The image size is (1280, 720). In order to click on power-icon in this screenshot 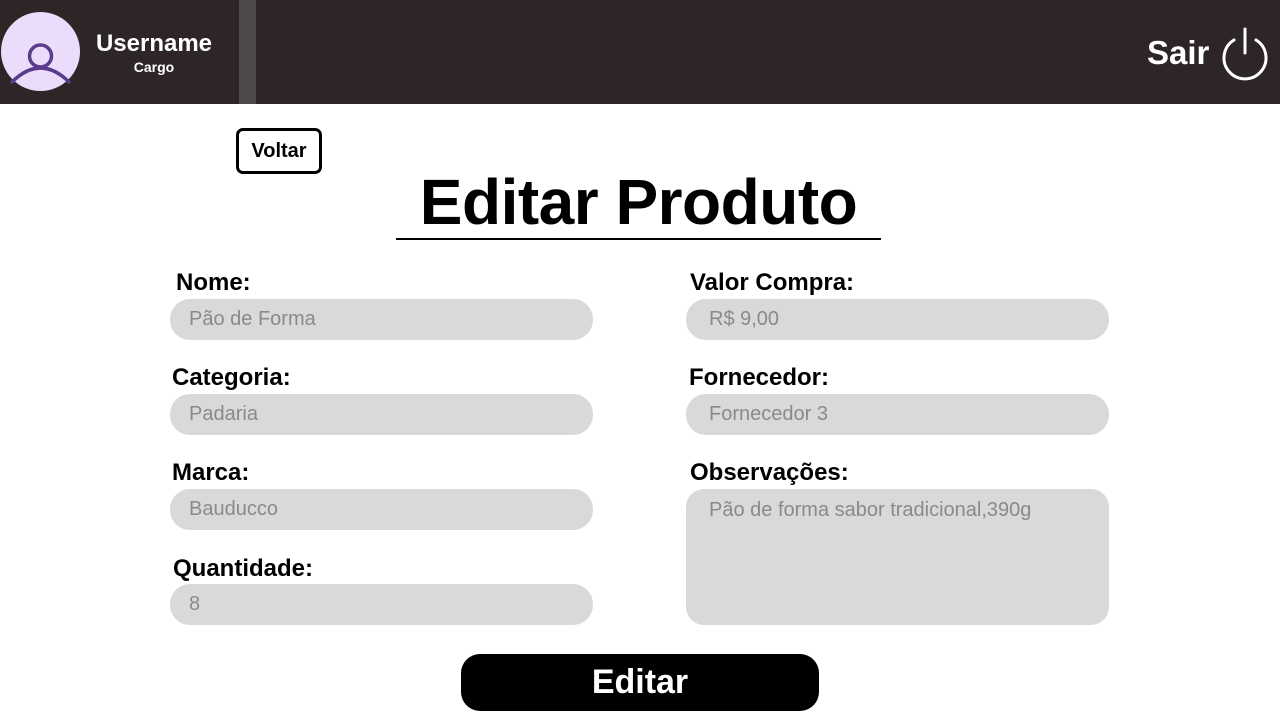, I will do `click(1245, 54)`.